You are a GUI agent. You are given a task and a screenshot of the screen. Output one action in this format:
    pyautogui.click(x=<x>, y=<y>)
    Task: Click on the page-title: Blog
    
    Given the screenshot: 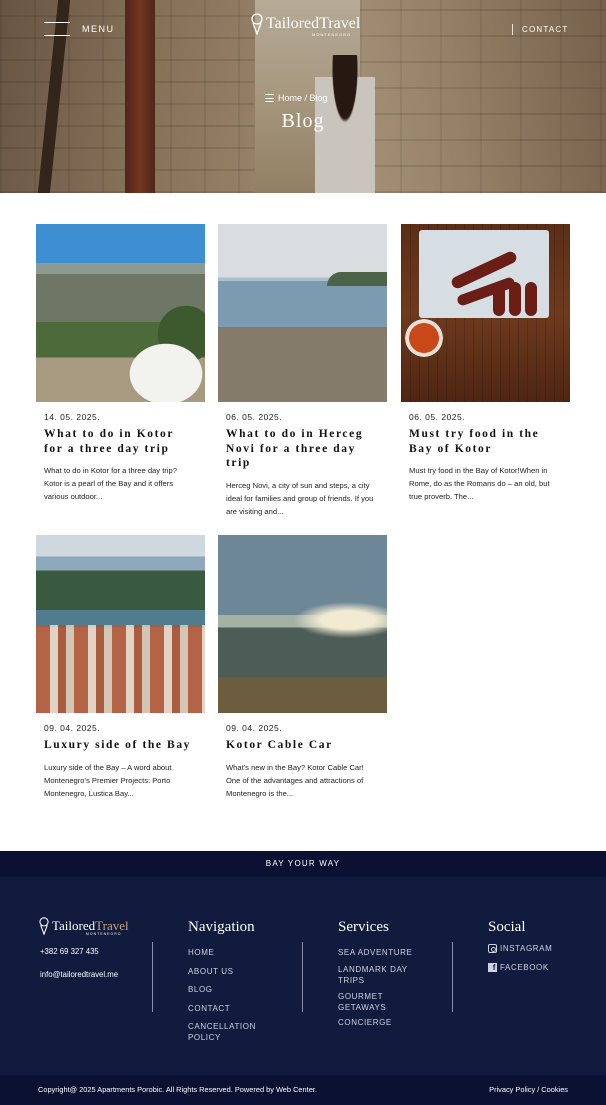 What is the action you would take?
    pyautogui.click(x=303, y=121)
    